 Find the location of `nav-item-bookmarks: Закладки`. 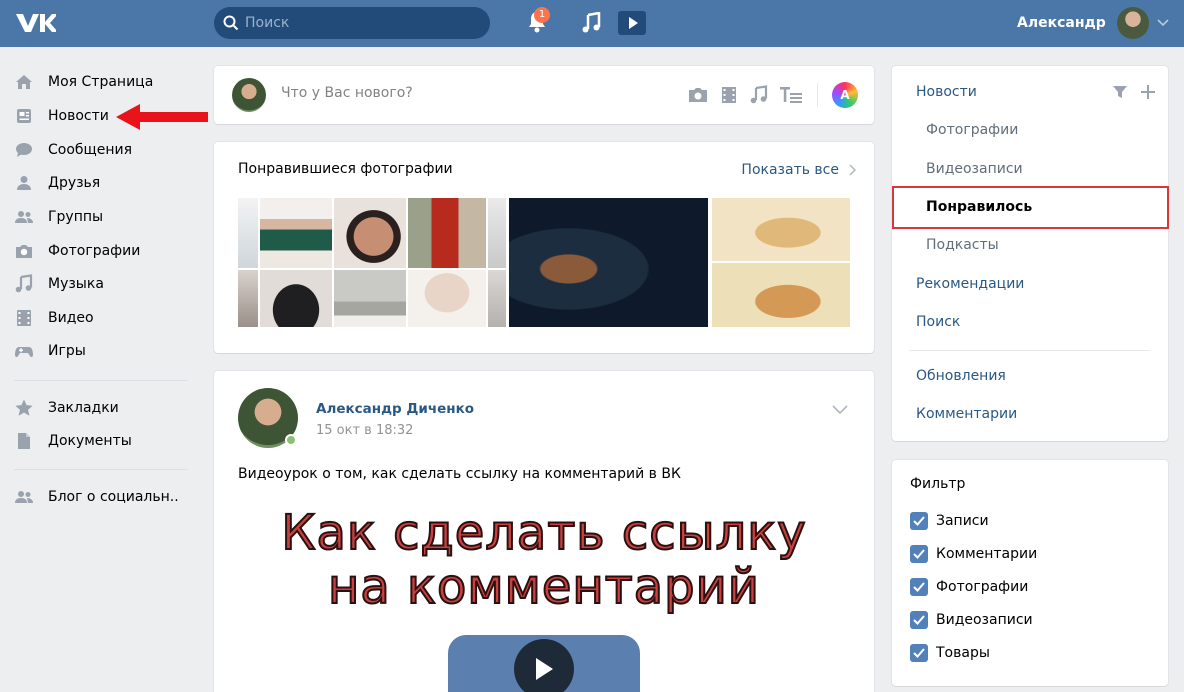

nav-item-bookmarks: Закладки is located at coordinates (66, 408).